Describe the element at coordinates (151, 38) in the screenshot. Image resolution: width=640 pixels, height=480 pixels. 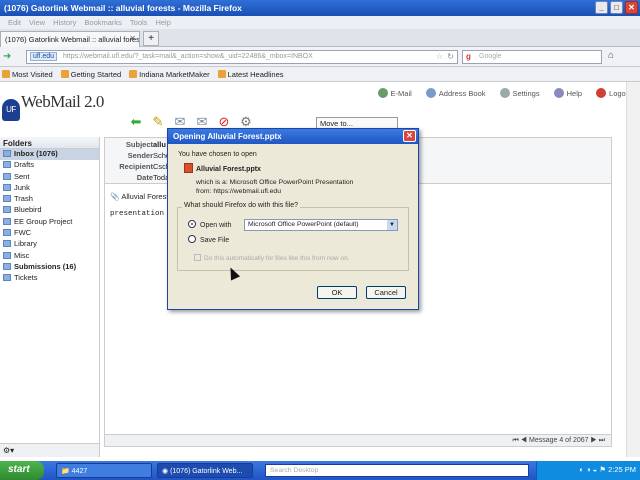
I see `new-tab-button: +` at that location.